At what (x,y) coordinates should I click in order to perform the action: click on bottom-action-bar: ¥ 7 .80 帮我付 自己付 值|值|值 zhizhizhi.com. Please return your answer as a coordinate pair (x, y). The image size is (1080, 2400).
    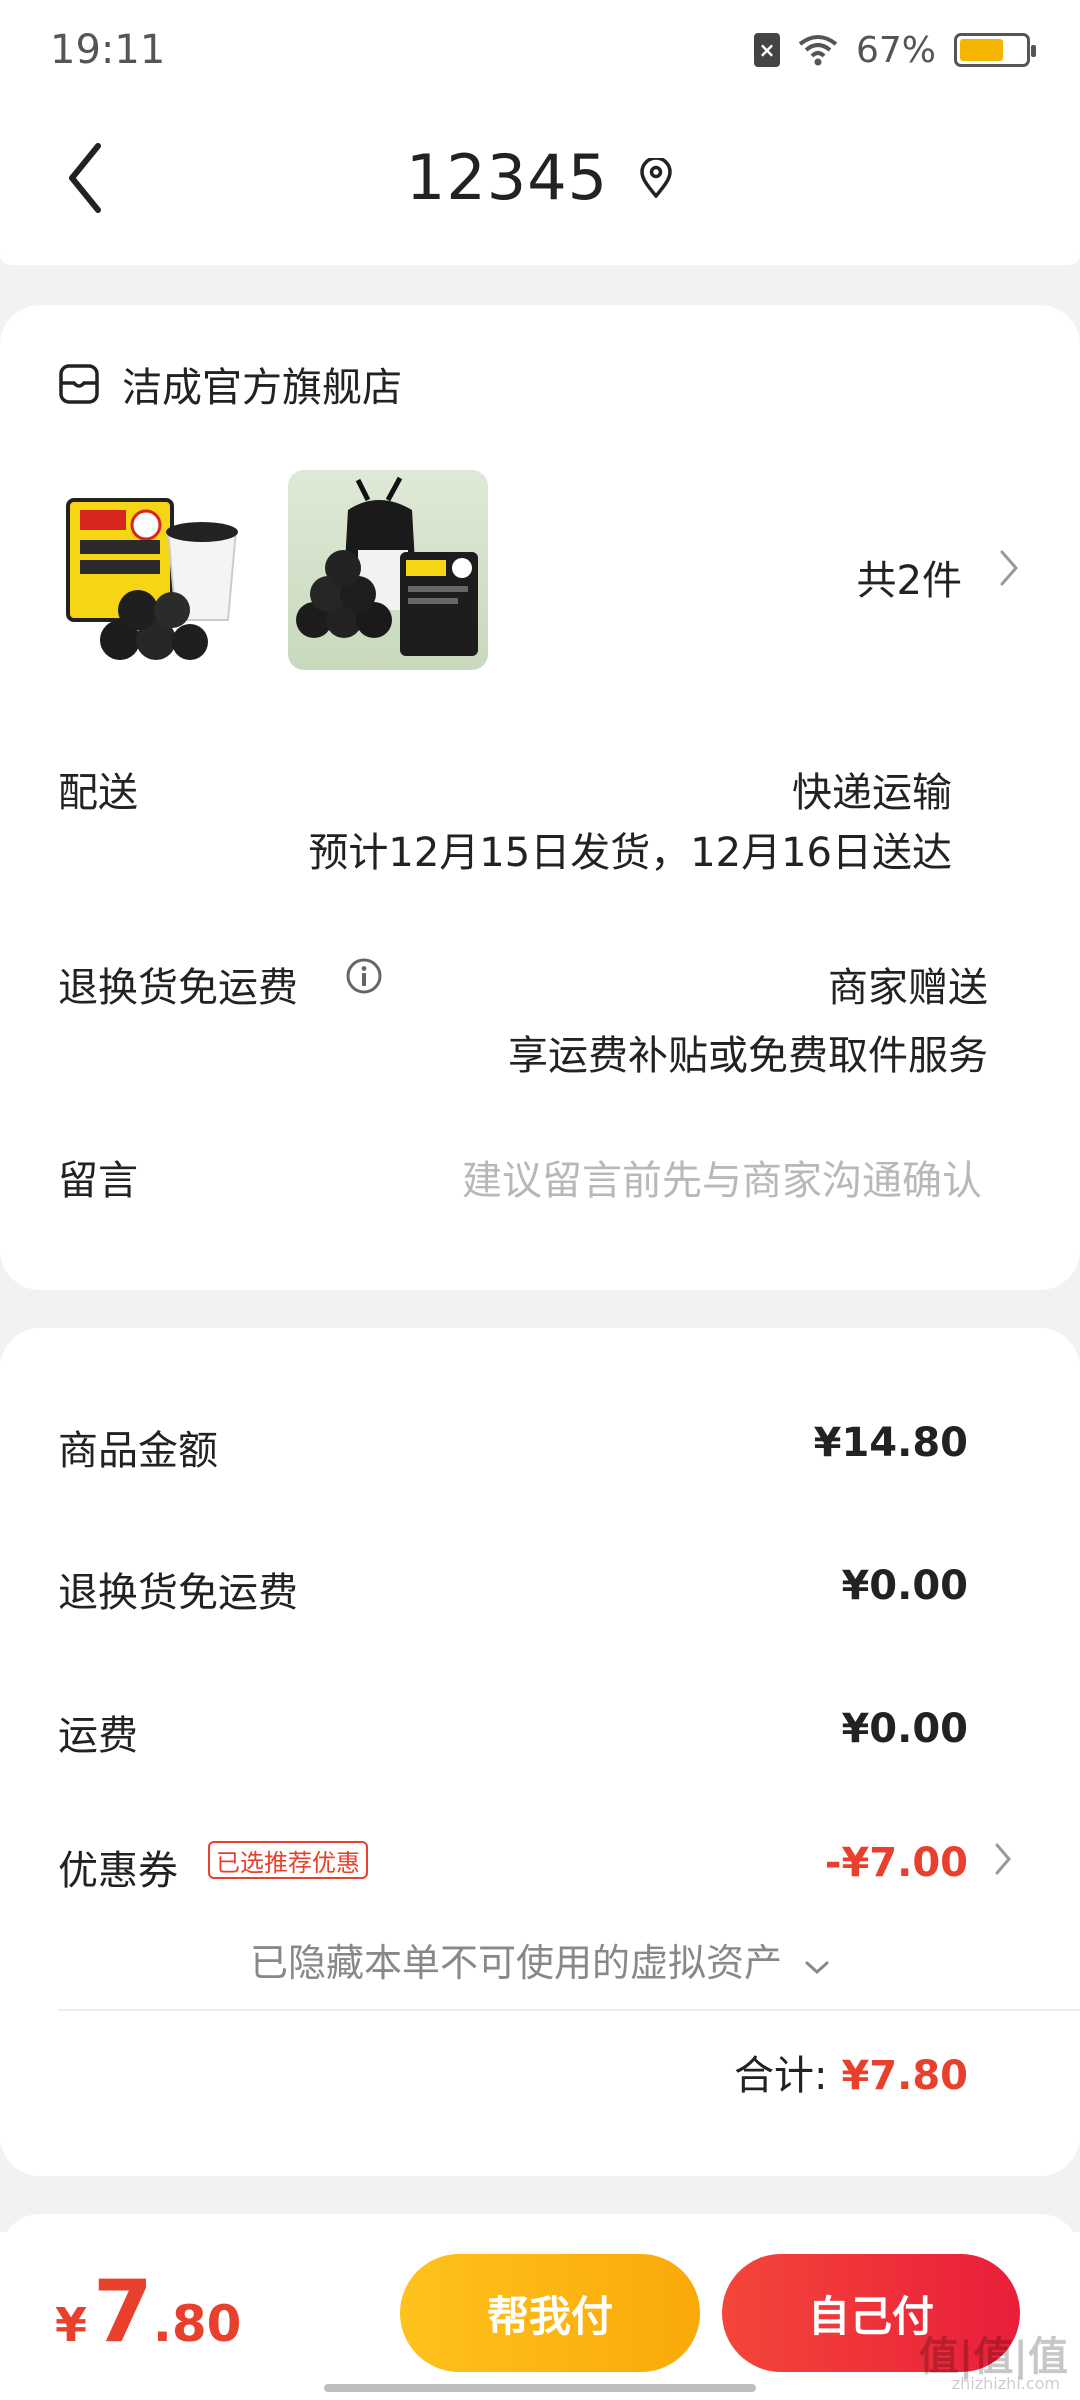
    Looking at the image, I should click on (540, 2316).